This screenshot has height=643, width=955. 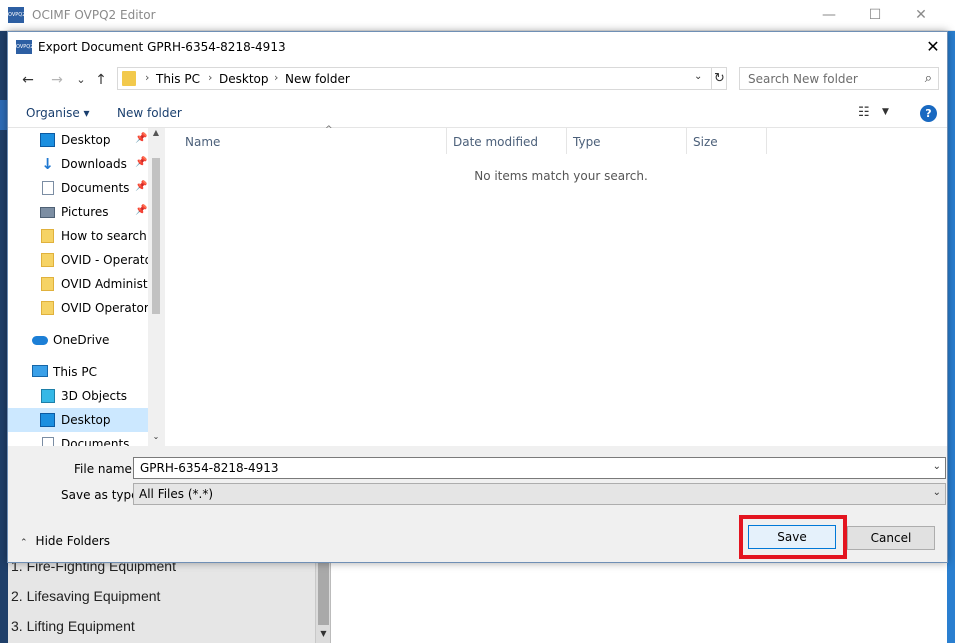 I want to click on app-title: OCIMF OVPQ2 Editor, so click(x=94, y=15).